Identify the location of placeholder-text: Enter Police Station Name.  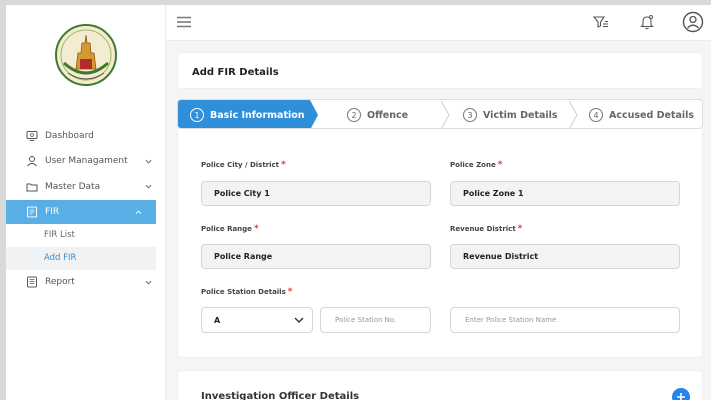
(511, 320).